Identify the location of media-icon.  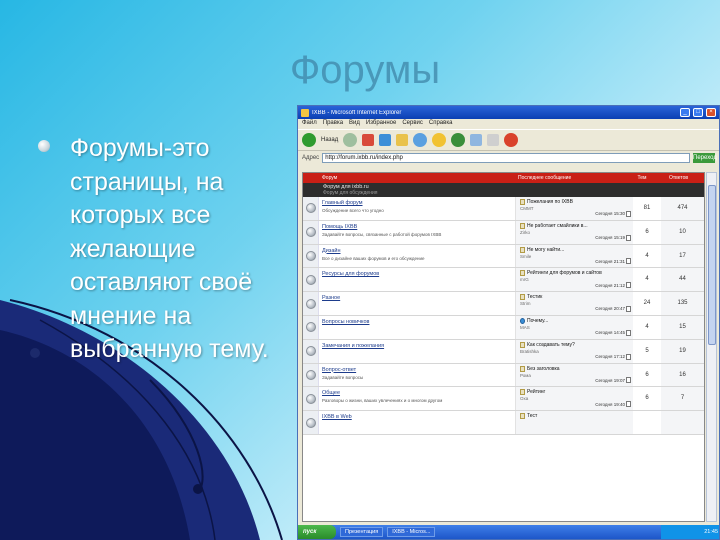
(458, 140).